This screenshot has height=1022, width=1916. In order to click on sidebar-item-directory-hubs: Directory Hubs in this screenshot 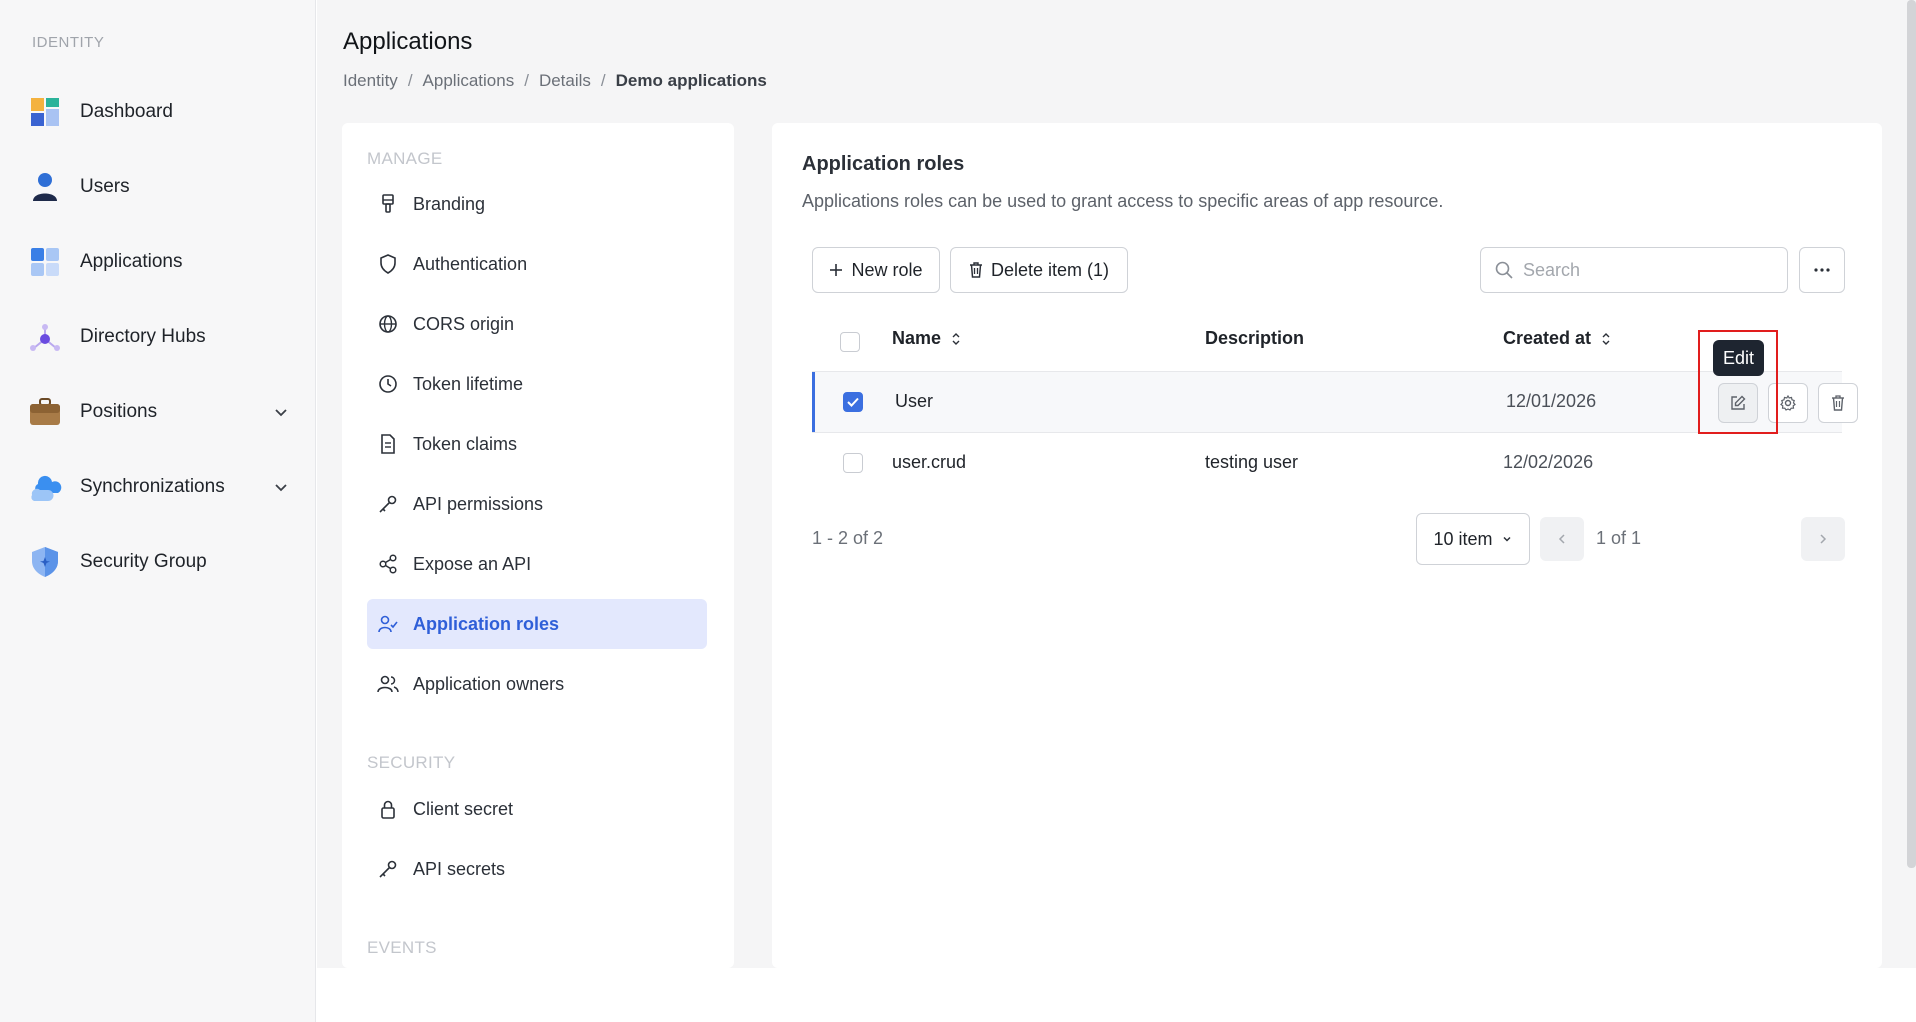, I will do `click(159, 337)`.